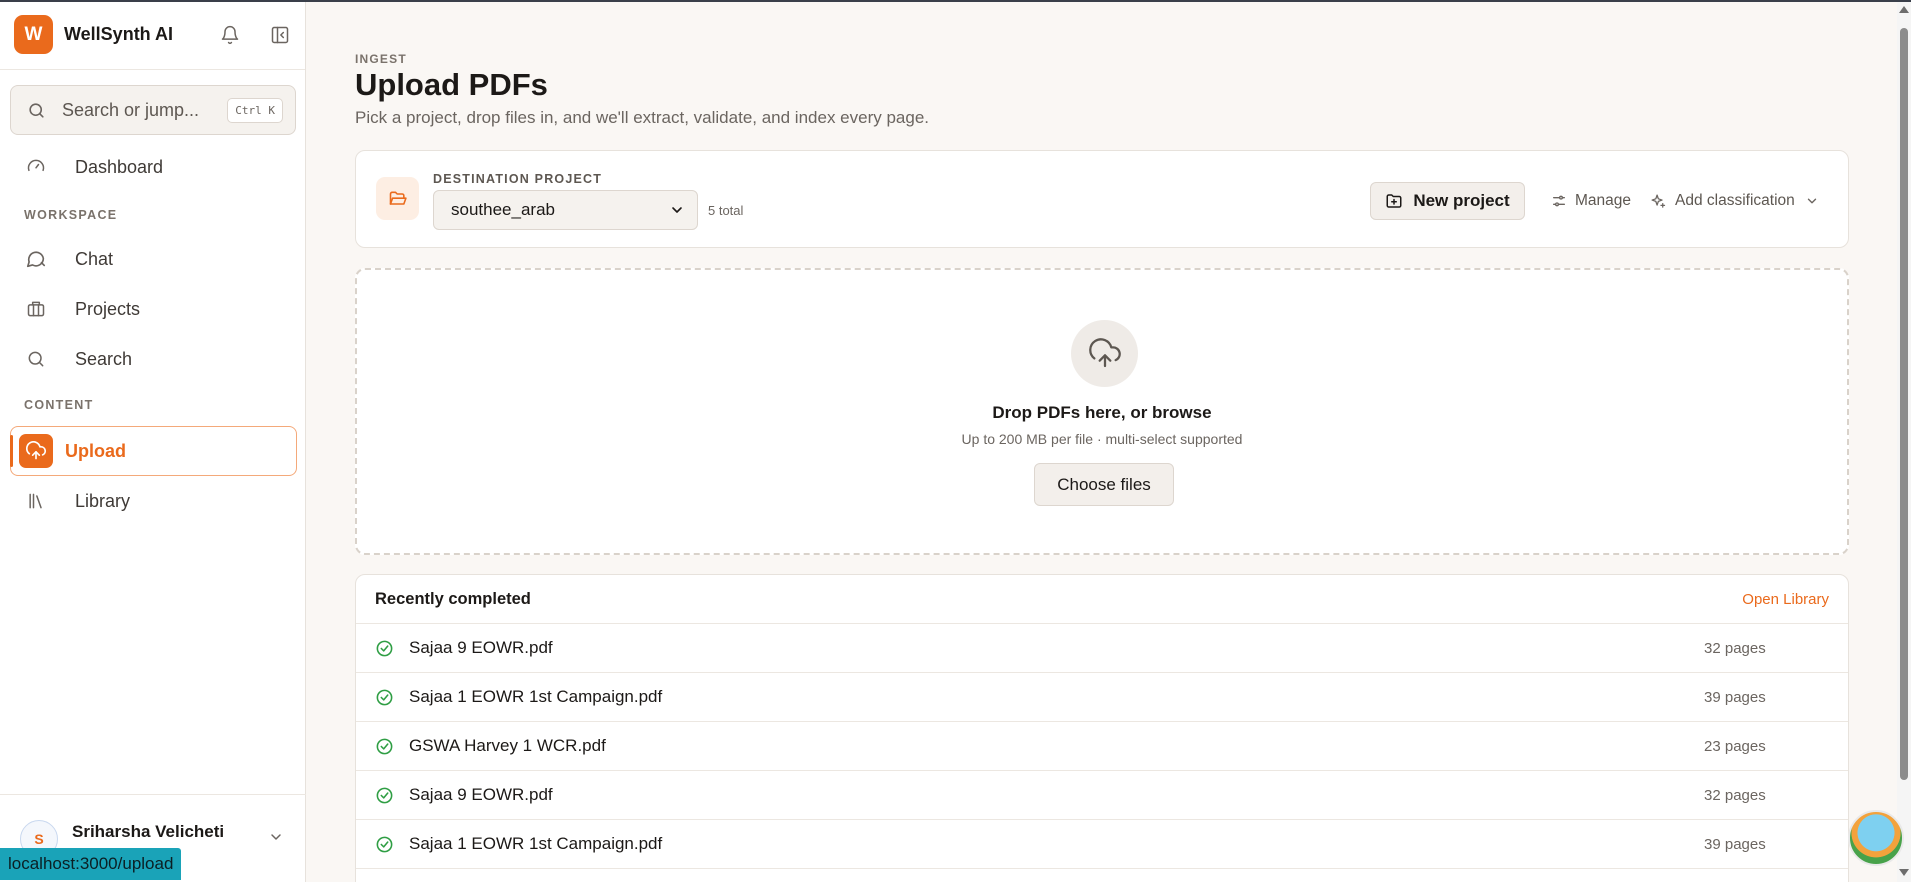  What do you see at coordinates (1394, 201) in the screenshot?
I see `folder-plus-icon` at bounding box center [1394, 201].